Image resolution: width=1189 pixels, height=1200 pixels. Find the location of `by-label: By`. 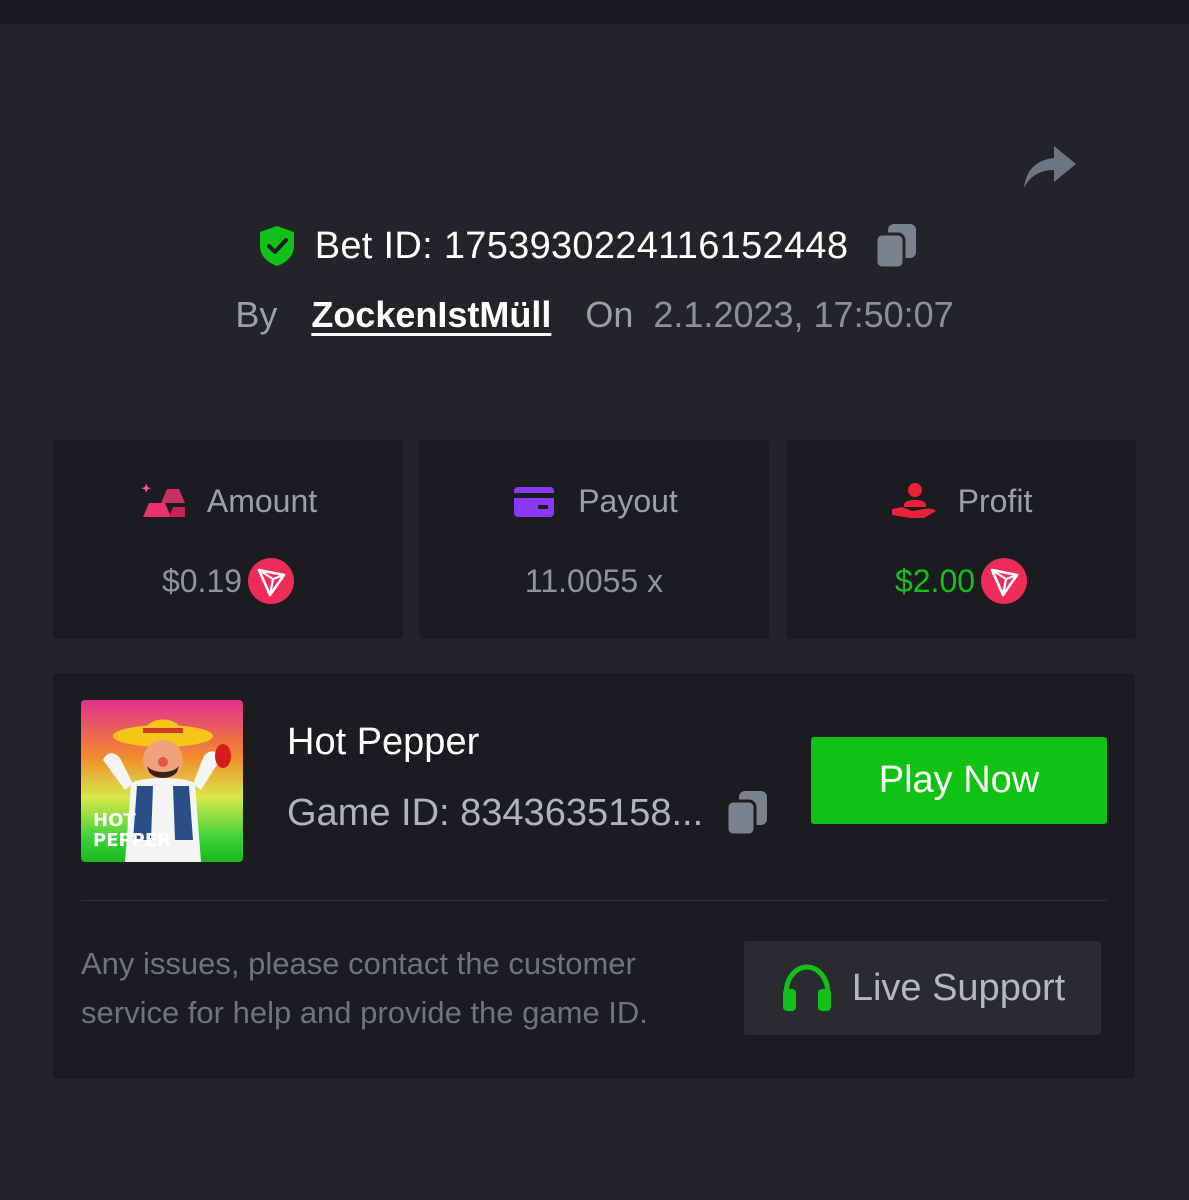

by-label: By is located at coordinates (256, 314).